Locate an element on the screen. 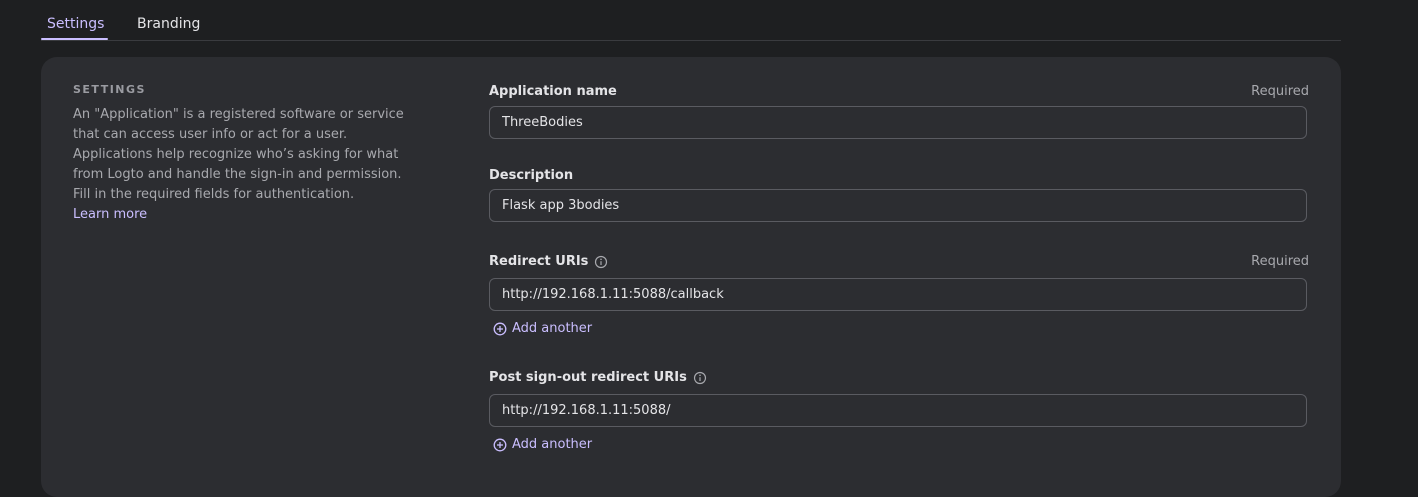  post-signout-uri-input is located at coordinates (898, 410).